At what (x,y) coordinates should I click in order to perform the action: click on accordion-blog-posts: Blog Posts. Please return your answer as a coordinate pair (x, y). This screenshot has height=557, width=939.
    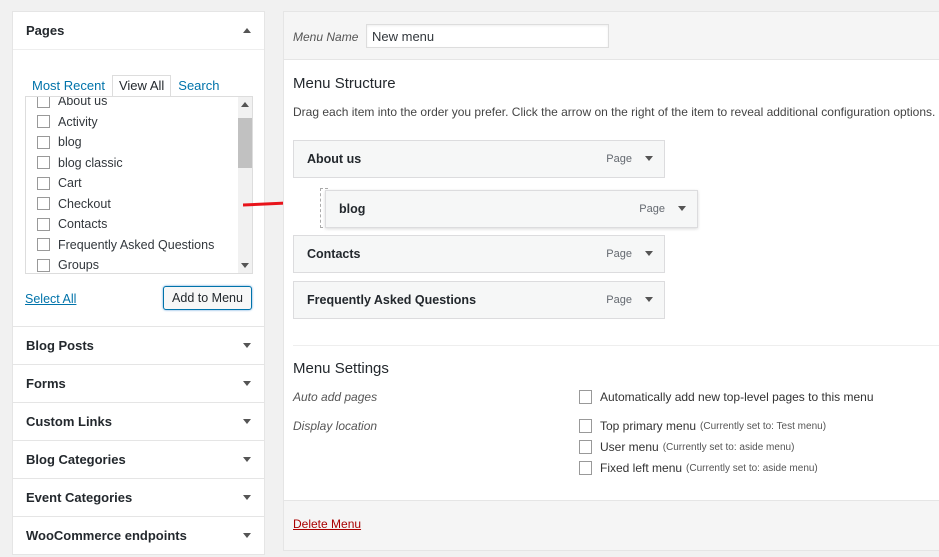
    Looking at the image, I should click on (138, 346).